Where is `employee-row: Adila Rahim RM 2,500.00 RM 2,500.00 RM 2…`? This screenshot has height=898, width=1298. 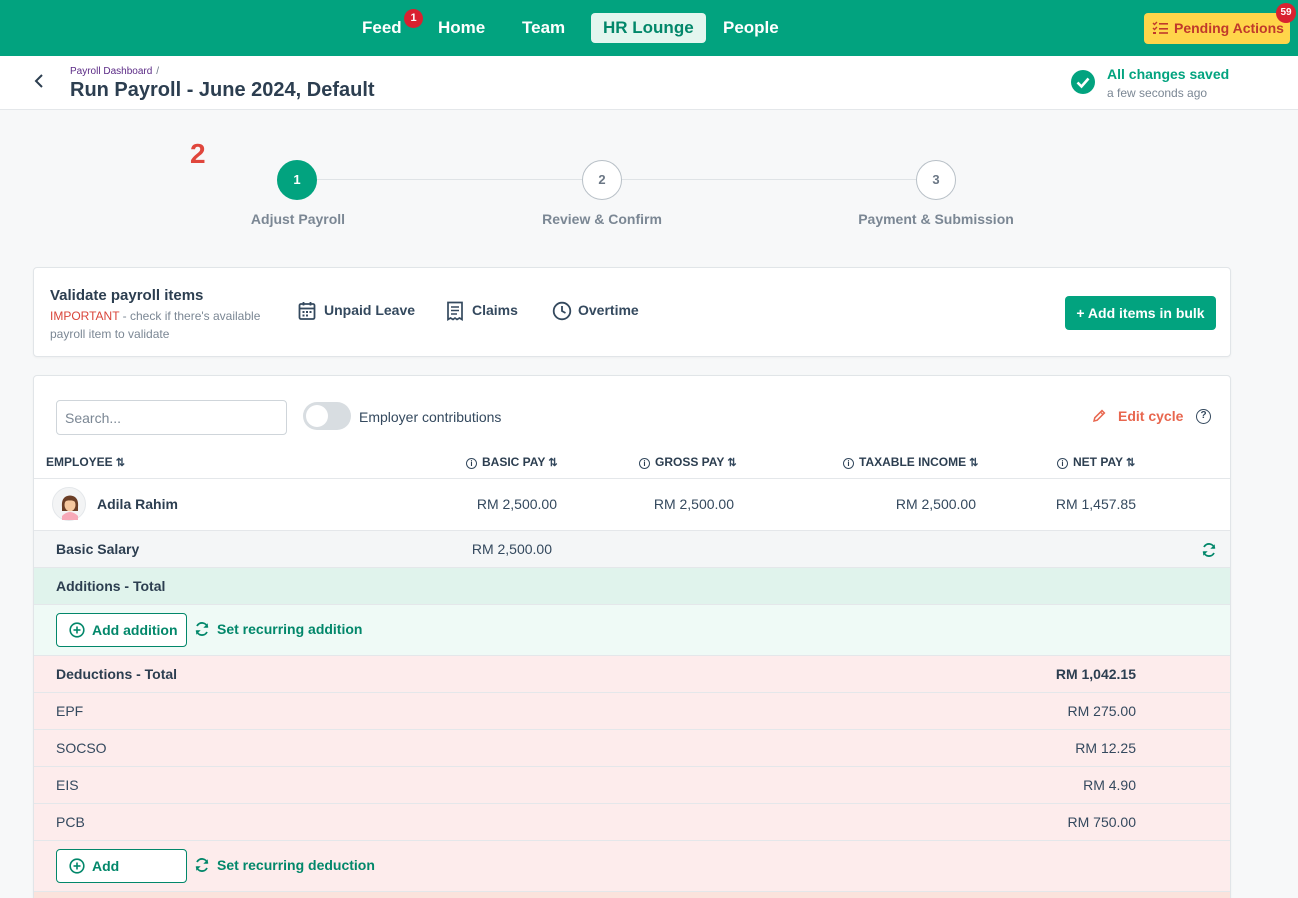 employee-row: Adila Rahim RM 2,500.00 RM 2,500.00 RM 2… is located at coordinates (632, 504).